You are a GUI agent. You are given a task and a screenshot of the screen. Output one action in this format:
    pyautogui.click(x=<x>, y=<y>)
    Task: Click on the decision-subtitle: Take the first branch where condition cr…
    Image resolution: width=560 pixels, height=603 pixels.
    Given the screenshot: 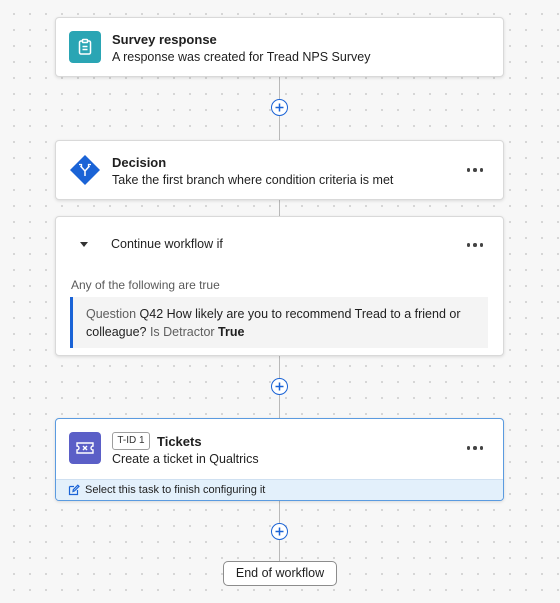 What is the action you would take?
    pyautogui.click(x=253, y=180)
    